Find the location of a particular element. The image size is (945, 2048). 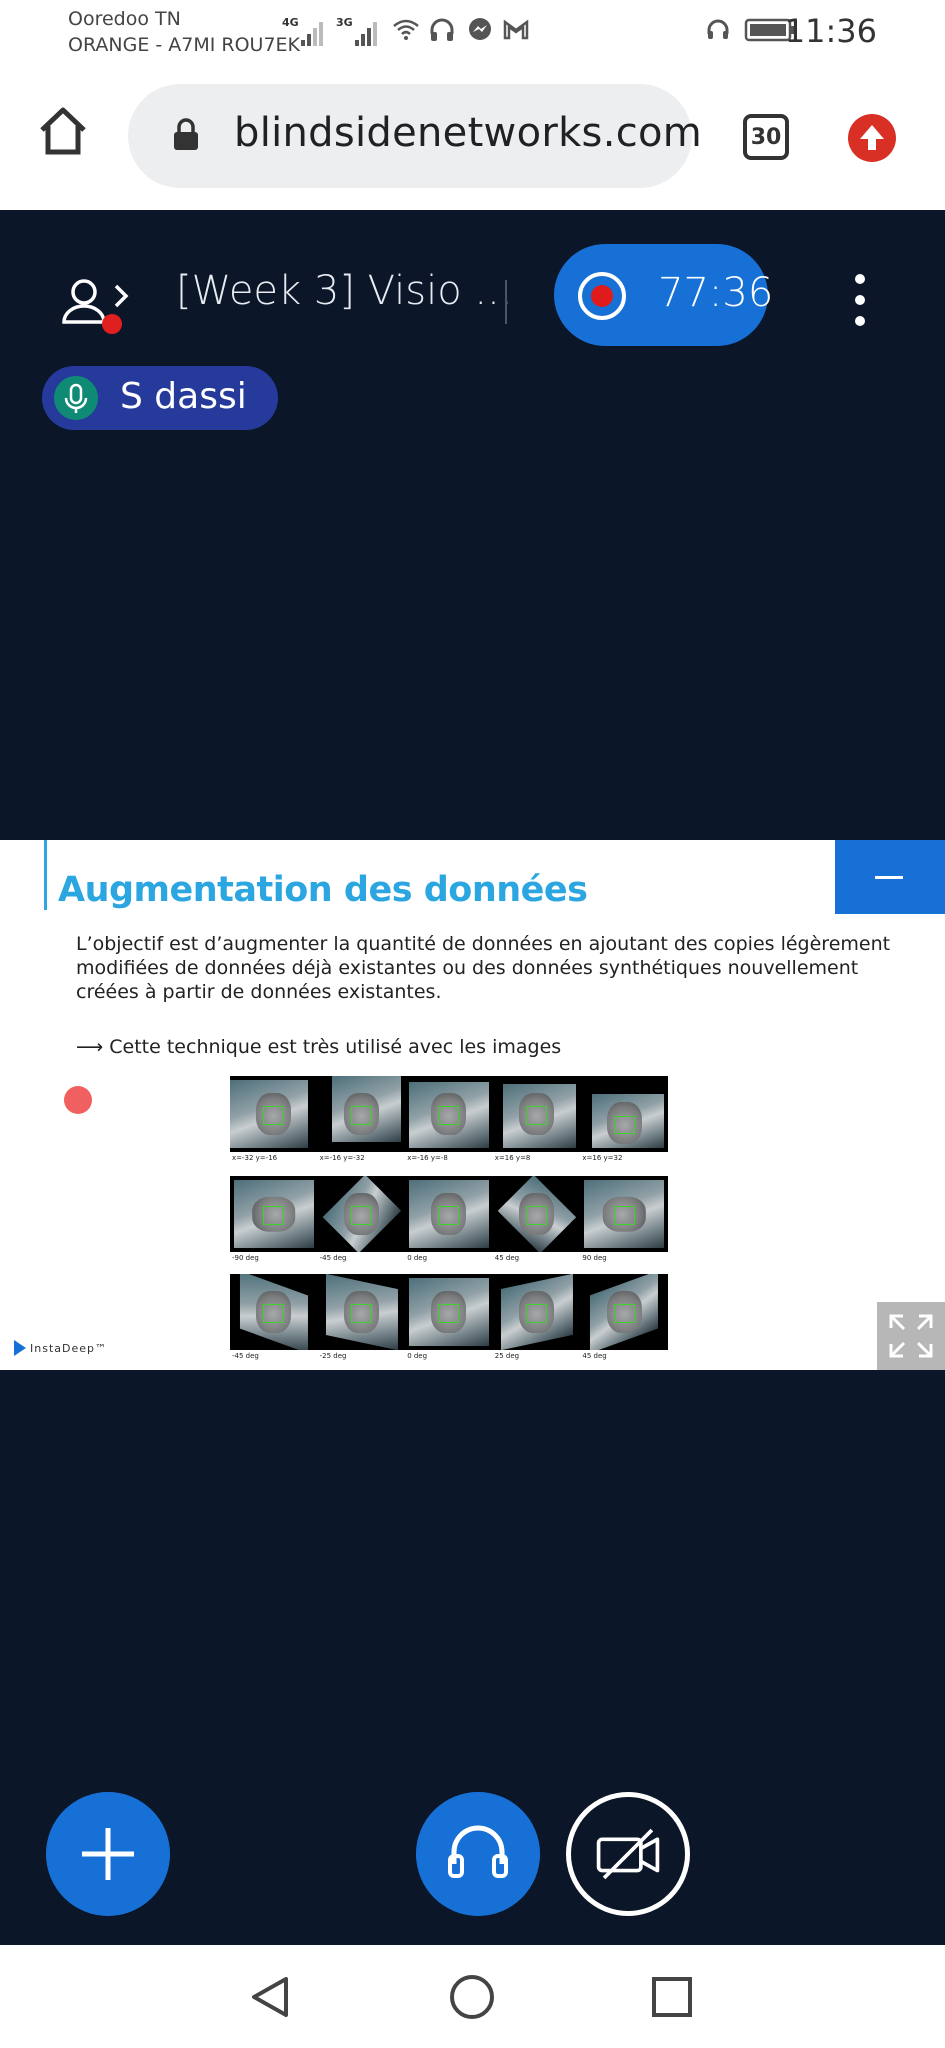

minimize-presentation-button is located at coordinates (890, 877).